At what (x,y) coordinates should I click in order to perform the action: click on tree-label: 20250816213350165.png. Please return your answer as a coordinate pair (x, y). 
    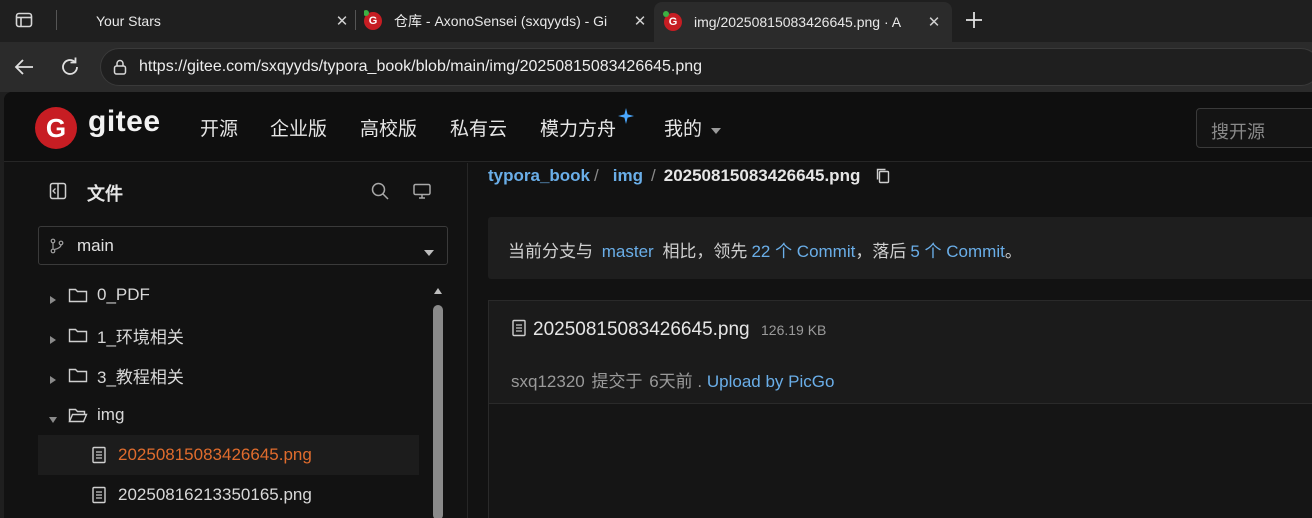
    Looking at the image, I should click on (215, 494).